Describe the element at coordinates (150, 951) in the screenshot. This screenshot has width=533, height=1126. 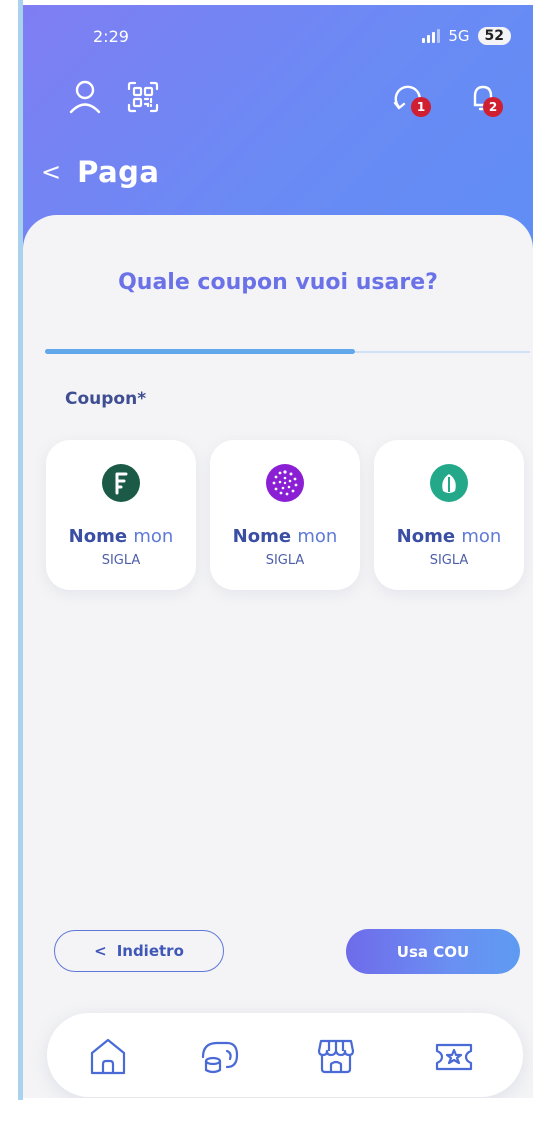
I see `back-button-label: Indietro` at that location.